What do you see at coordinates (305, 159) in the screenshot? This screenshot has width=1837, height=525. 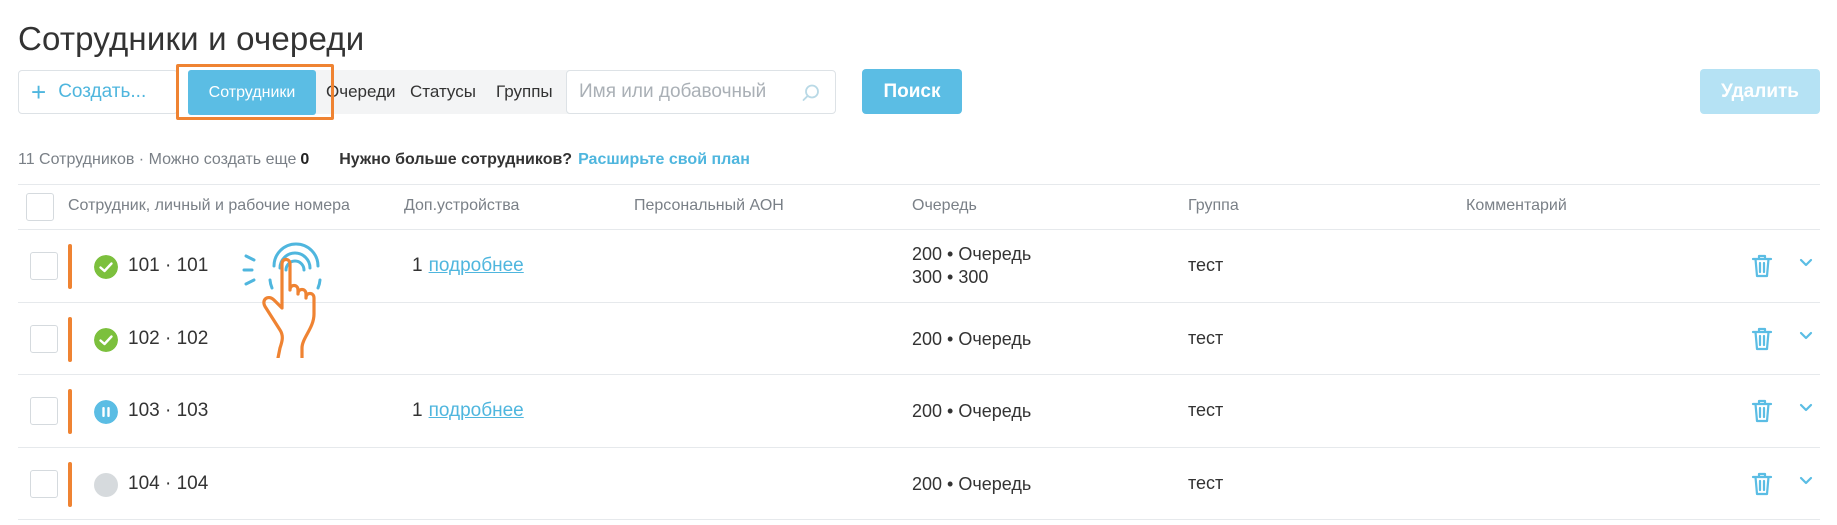 I see `remaining-count: 0` at bounding box center [305, 159].